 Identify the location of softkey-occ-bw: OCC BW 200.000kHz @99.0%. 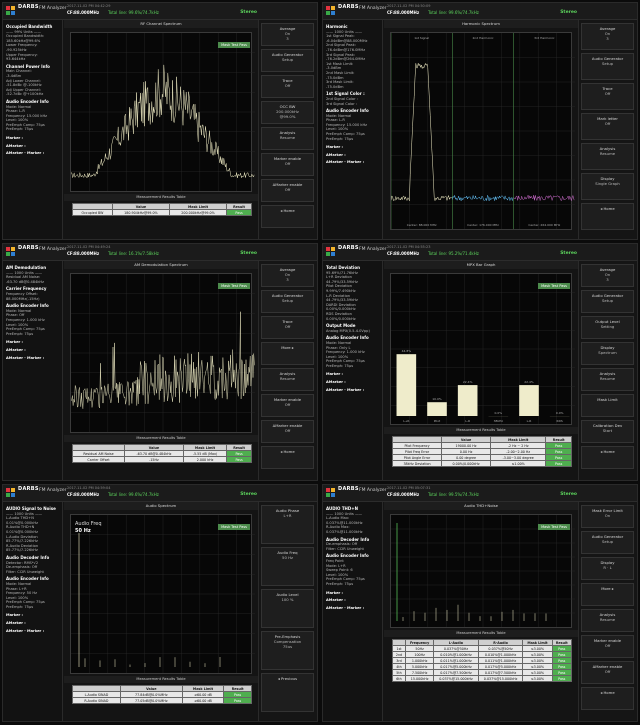
(287, 112).